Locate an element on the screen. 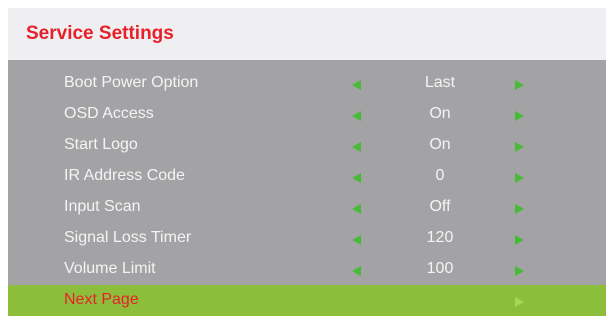 This screenshot has height=323, width=613. menu-item-osd-access: OSD Access On is located at coordinates (307, 114).